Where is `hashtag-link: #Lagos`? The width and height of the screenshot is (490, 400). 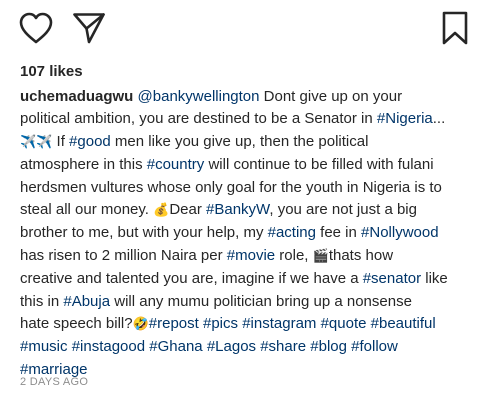 hashtag-link: #Lagos is located at coordinates (231, 346).